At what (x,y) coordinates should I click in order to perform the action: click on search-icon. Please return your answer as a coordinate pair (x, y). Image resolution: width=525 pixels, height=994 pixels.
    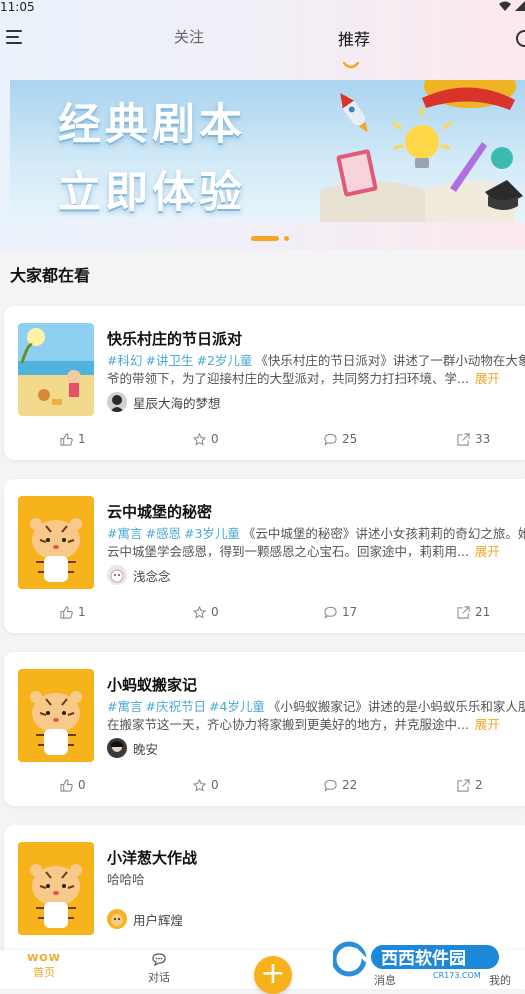
    Looking at the image, I should click on (520, 38).